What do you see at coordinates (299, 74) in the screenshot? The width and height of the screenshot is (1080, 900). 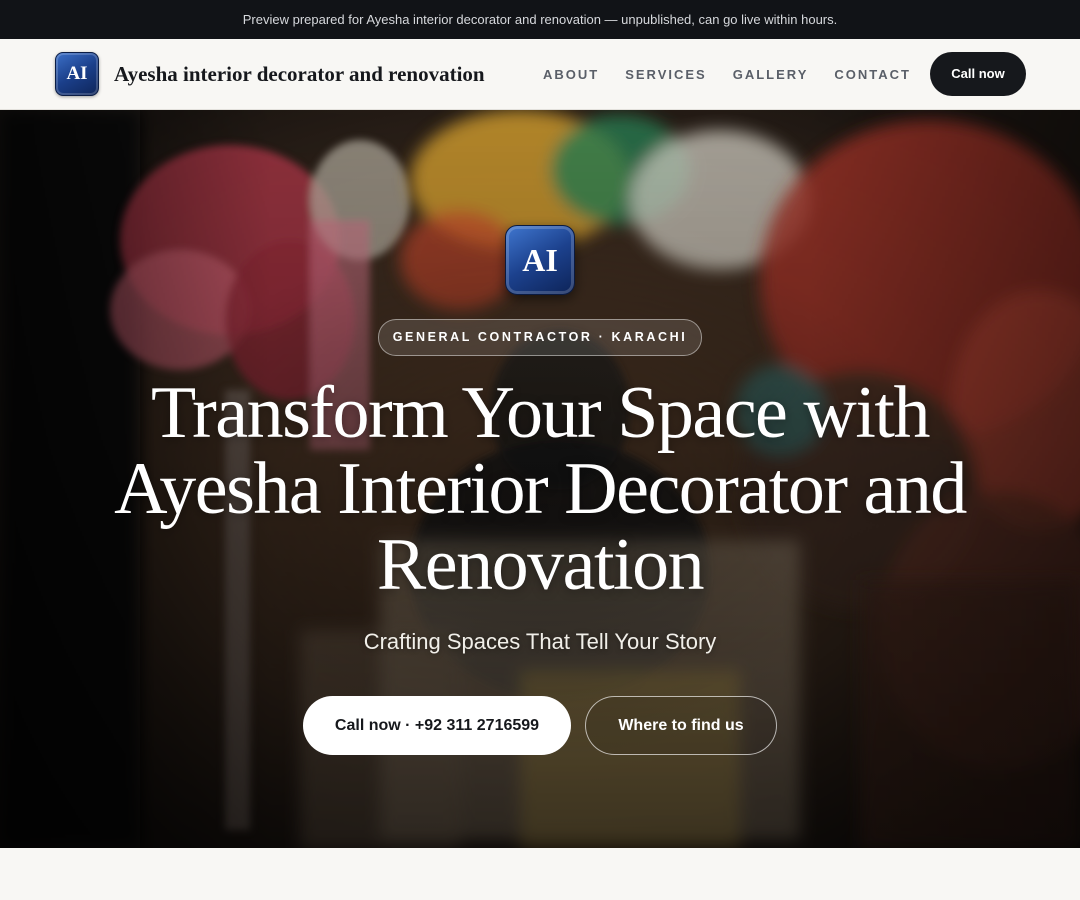 I see `brand-name: Ayesha interior decorator and renovation` at bounding box center [299, 74].